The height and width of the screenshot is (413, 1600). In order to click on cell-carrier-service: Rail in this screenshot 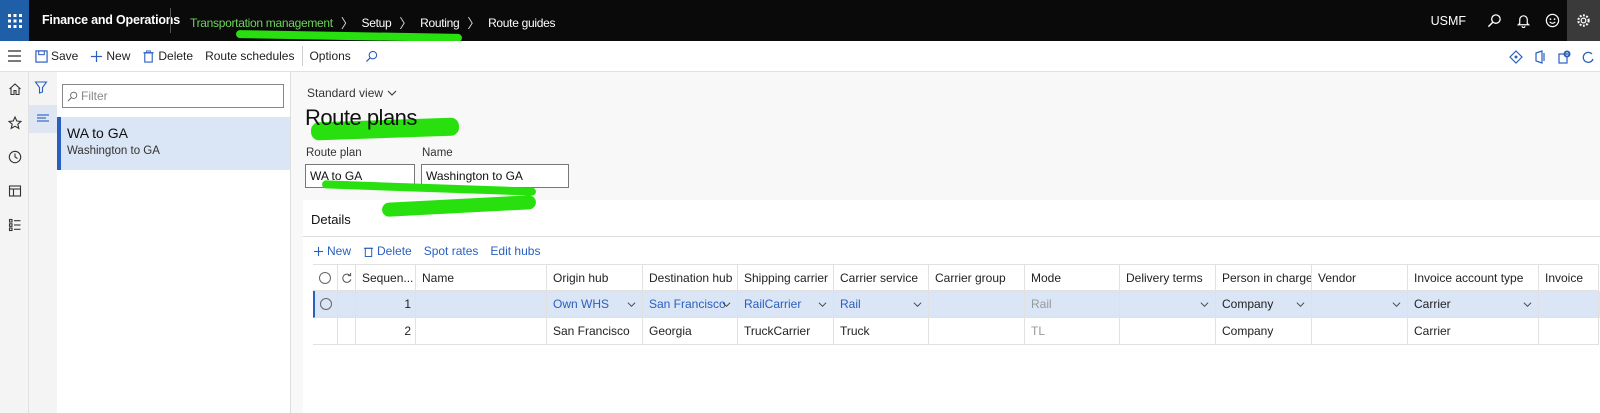, I will do `click(881, 304)`.